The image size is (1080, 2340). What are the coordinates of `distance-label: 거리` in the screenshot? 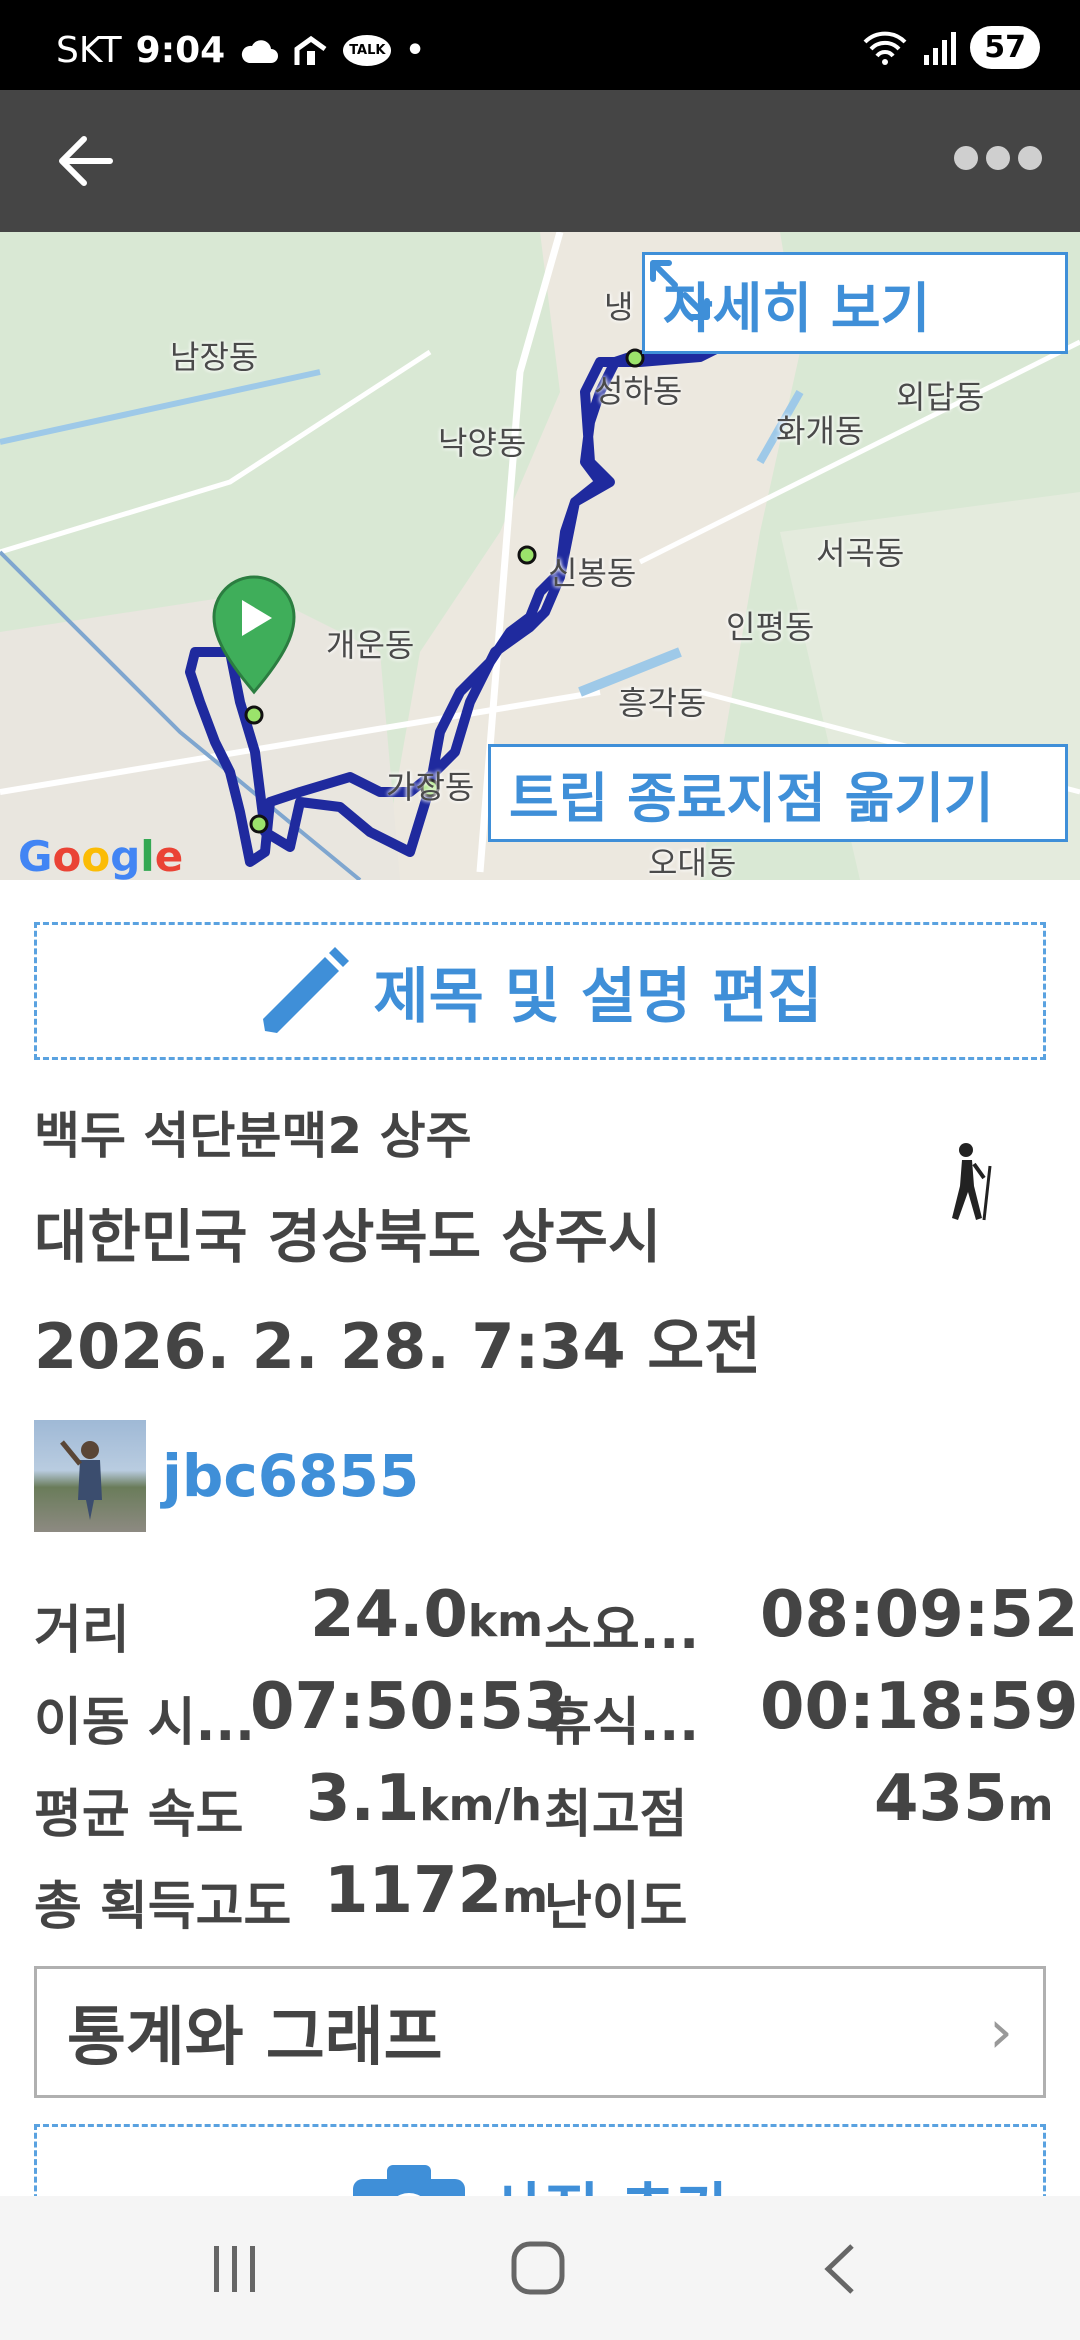 It's located at (82, 1631).